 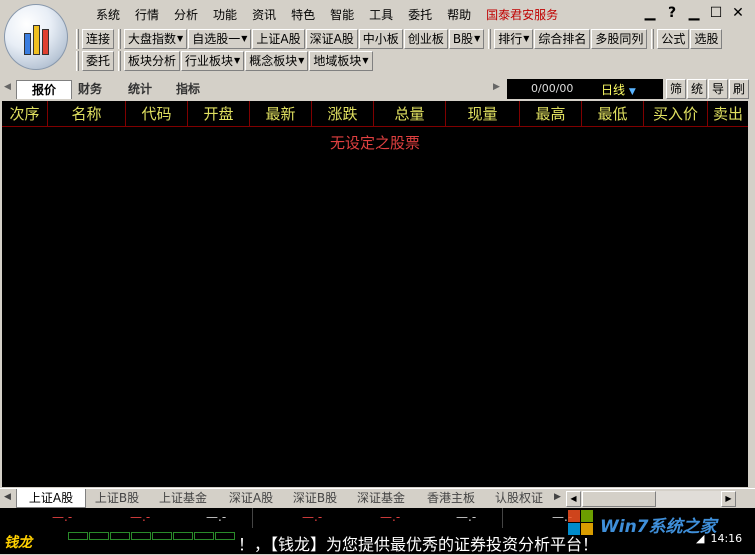 What do you see at coordinates (496, 87) in the screenshot?
I see `tab-scroll-right-icon: ▶` at bounding box center [496, 87].